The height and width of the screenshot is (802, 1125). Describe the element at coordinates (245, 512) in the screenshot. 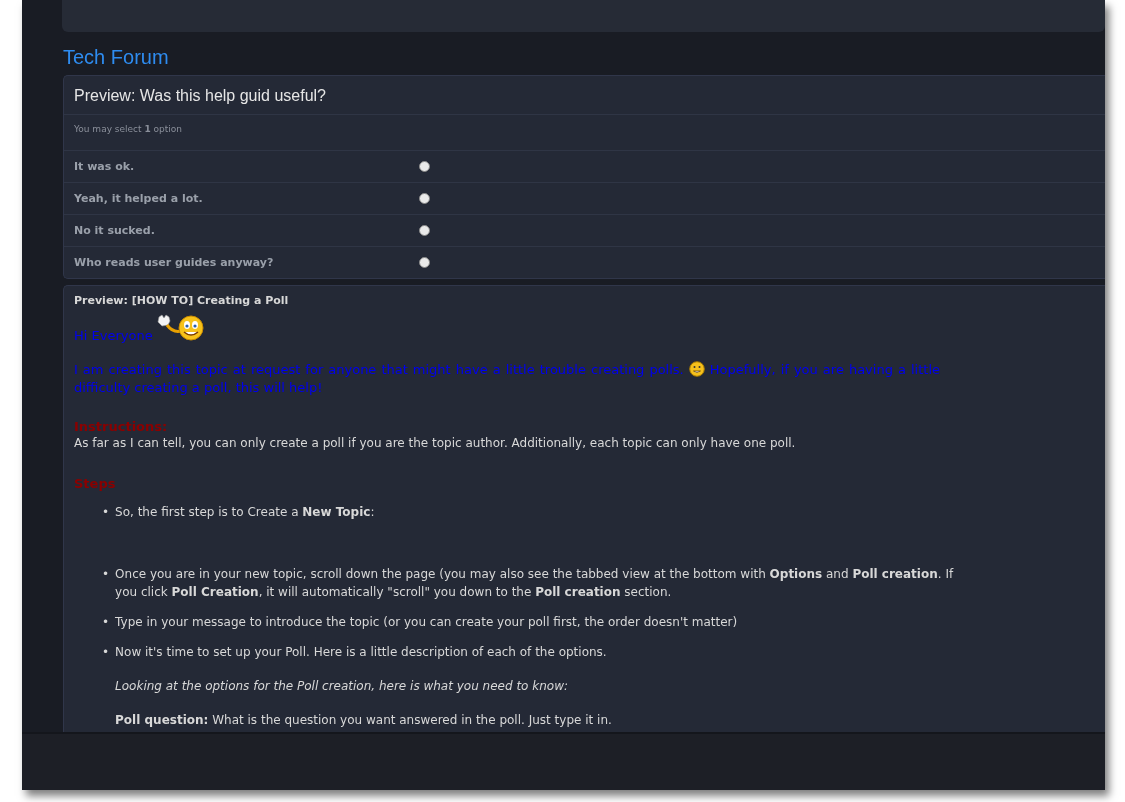

I see `step-text: So, the first step is to Create a New Topic:` at that location.